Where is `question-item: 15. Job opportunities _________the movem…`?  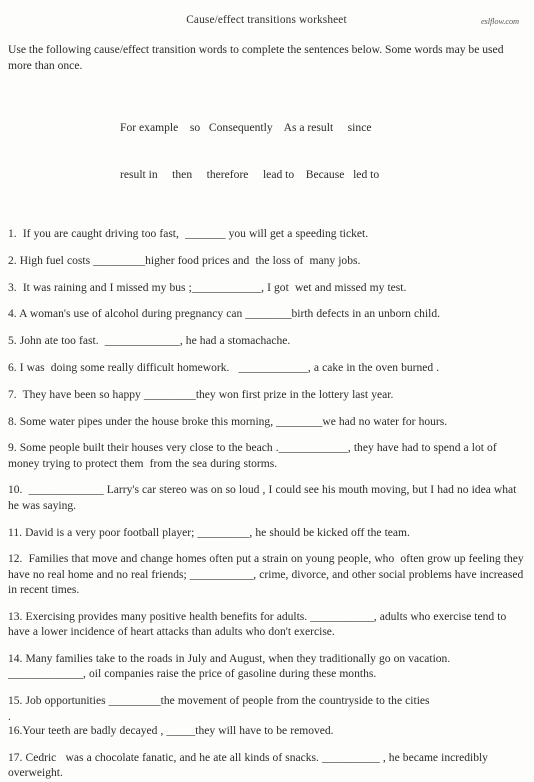
question-item: 15. Job opportunities _________the movem… is located at coordinates (219, 700).